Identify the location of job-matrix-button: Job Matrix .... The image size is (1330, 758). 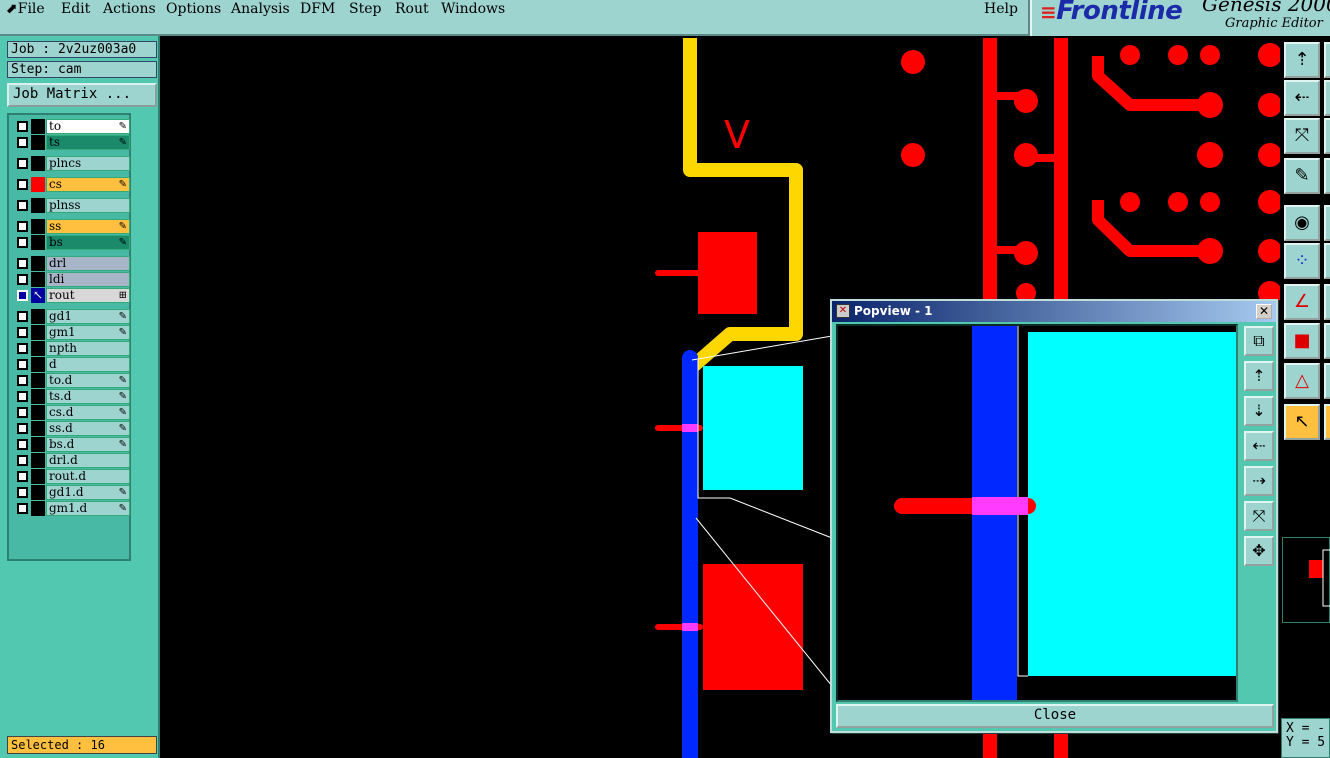
(82, 95).